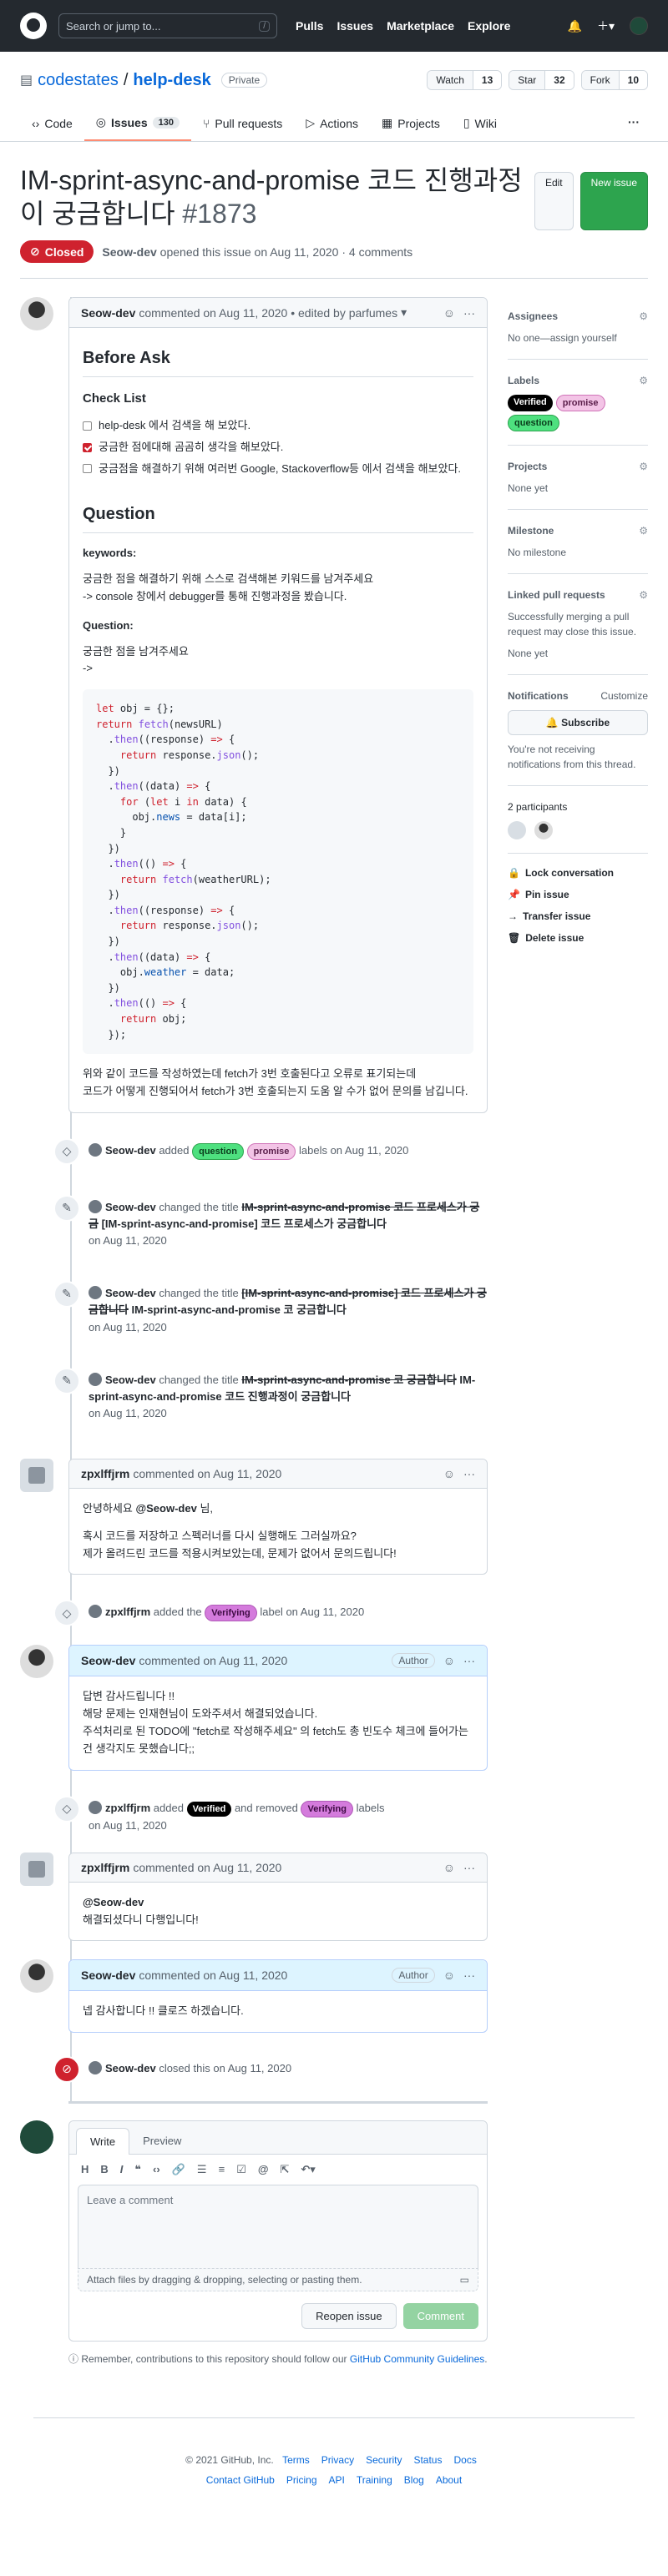 The image size is (668, 2576). I want to click on reference-icon: ⇱, so click(285, 2169).